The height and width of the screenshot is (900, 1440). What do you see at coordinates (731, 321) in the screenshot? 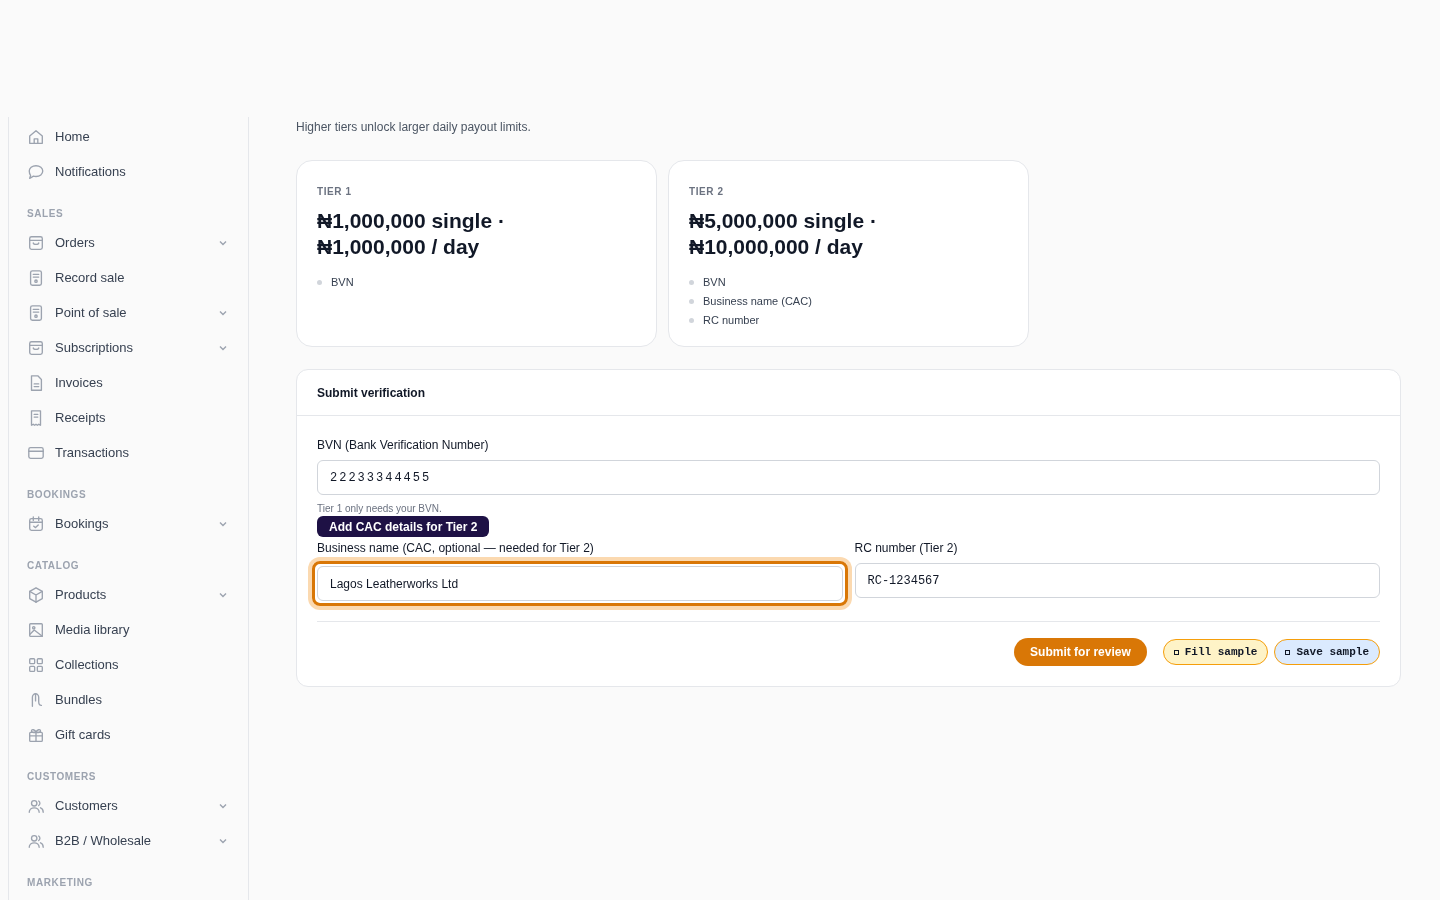
I see `requirement-text: RC number` at bounding box center [731, 321].